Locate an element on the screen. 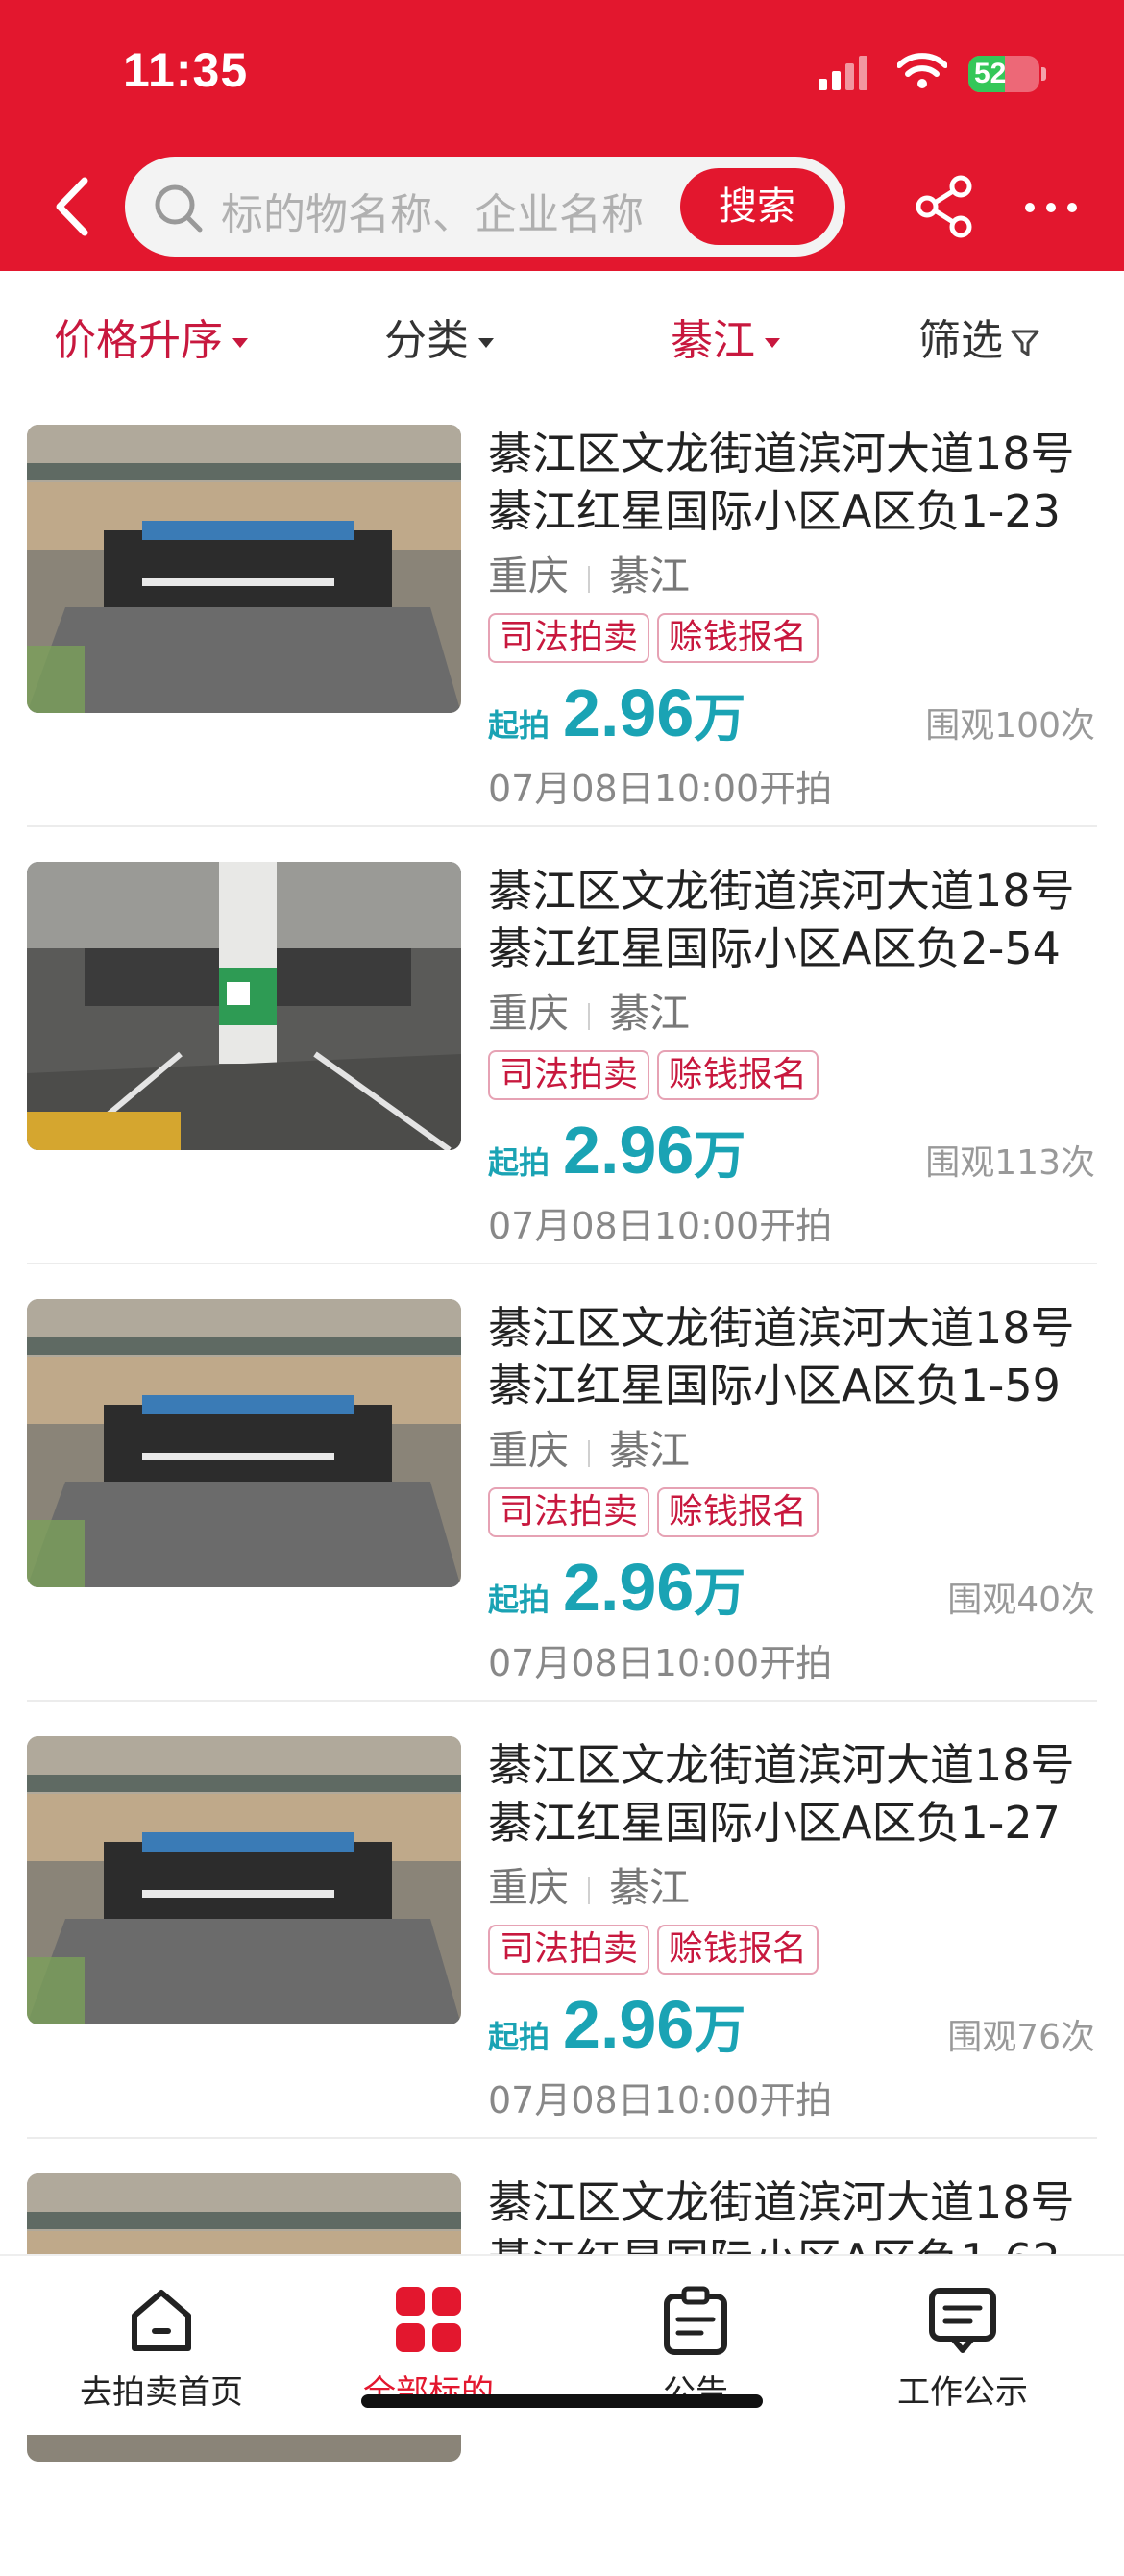 Image resolution: width=1124 pixels, height=2576 pixels. header: 11:35 52 标的物名称、企业名称 搜索 is located at coordinates (562, 135).